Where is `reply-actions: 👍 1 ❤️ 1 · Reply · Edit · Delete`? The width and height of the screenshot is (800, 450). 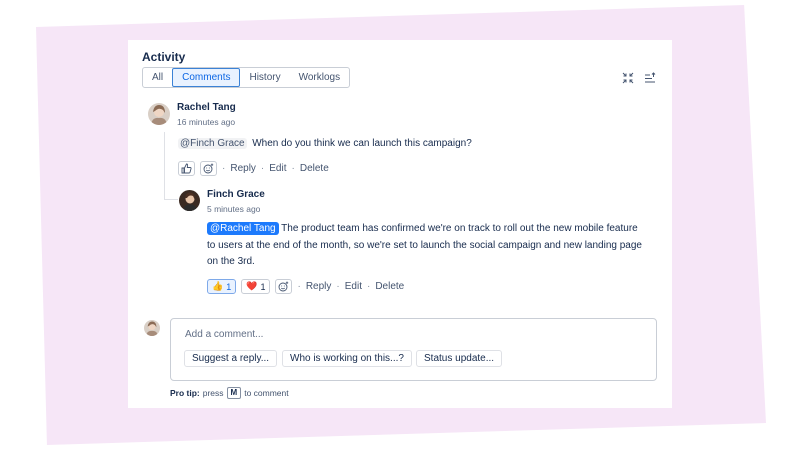 reply-actions: 👍 1 ❤️ 1 · Reply · Edit · Delete is located at coordinates (305, 286).